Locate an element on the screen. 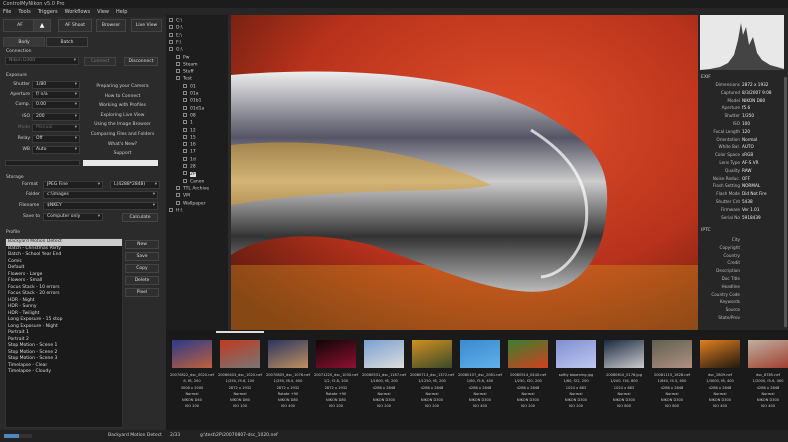  saveto-select: Computer only is located at coordinates (73, 217).